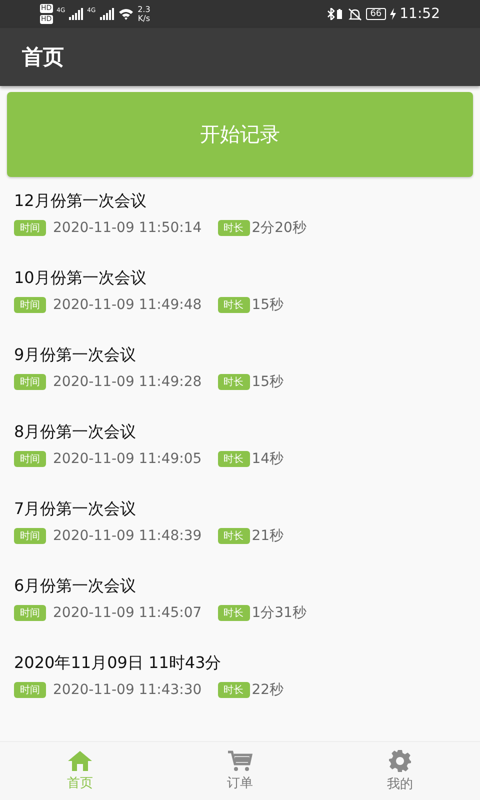 This screenshot has width=480, height=800. Describe the element at coordinates (80, 761) in the screenshot. I see `home-icon` at that location.